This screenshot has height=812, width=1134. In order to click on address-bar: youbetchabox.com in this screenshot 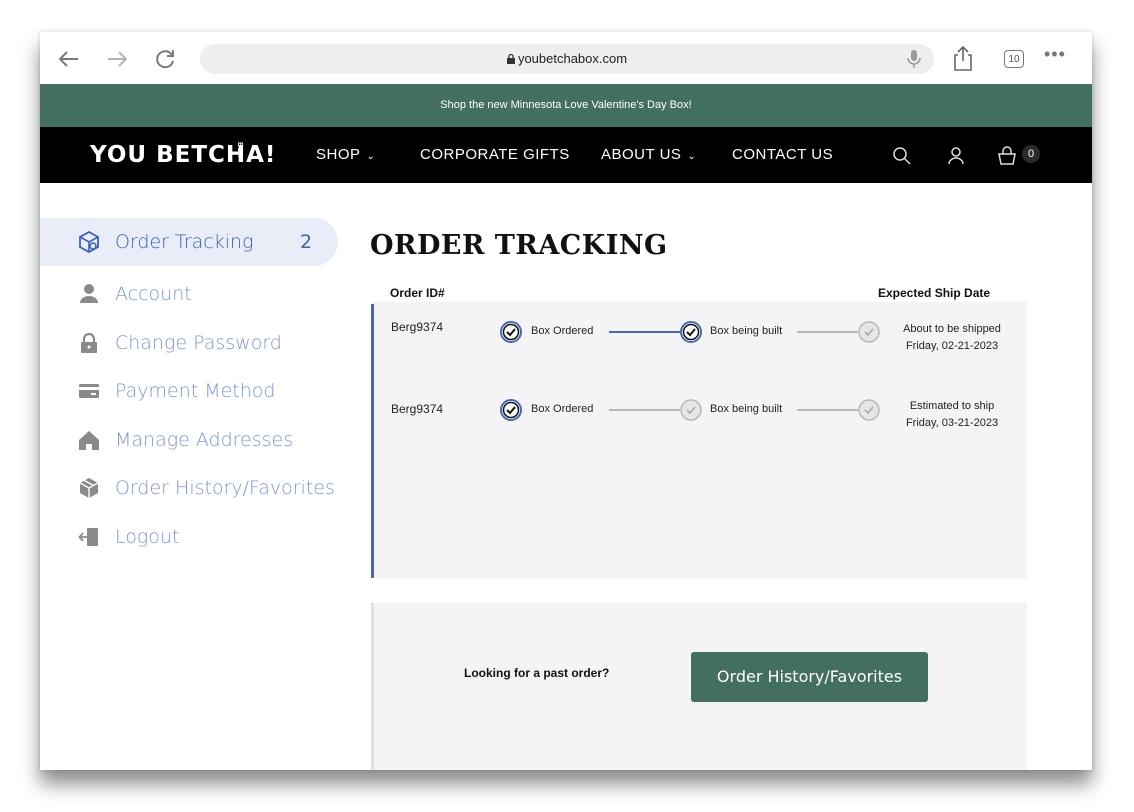, I will do `click(567, 59)`.